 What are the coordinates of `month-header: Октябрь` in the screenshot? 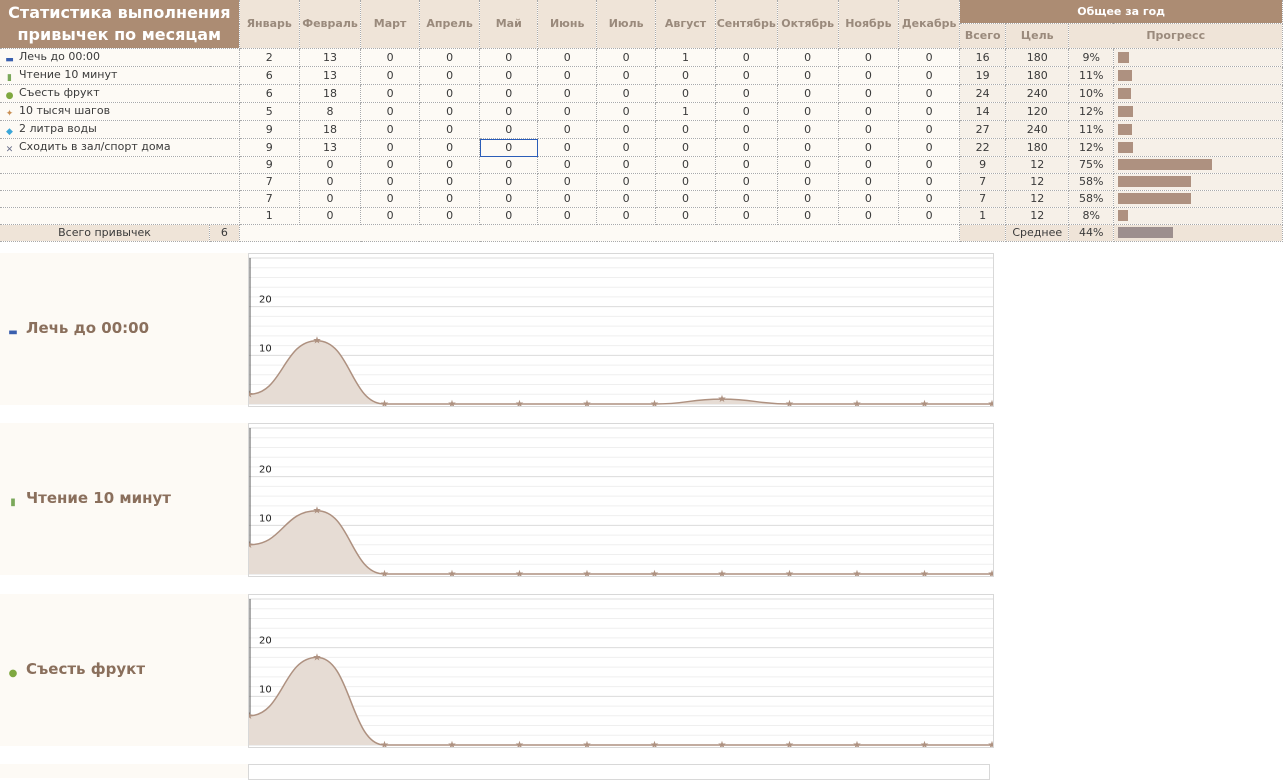 It's located at (808, 24).